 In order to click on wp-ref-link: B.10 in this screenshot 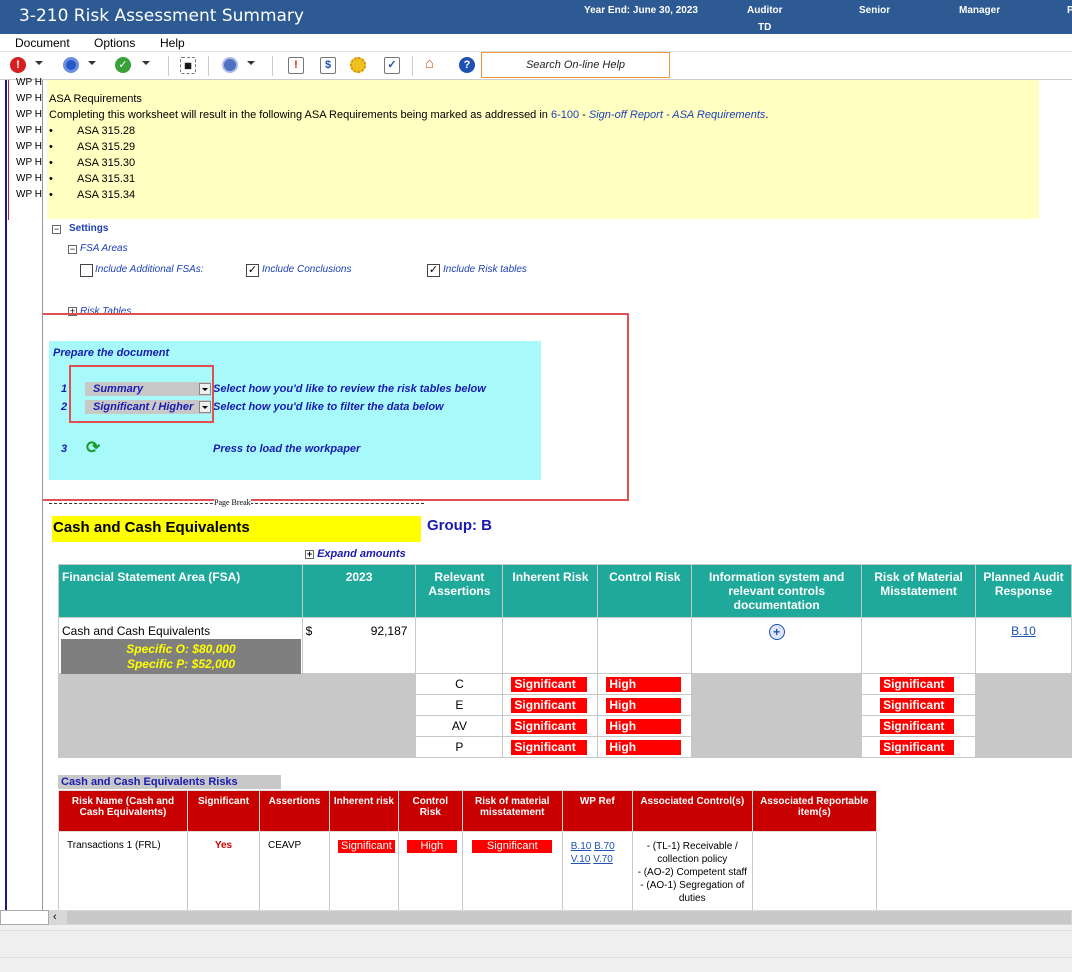, I will do `click(581, 846)`.